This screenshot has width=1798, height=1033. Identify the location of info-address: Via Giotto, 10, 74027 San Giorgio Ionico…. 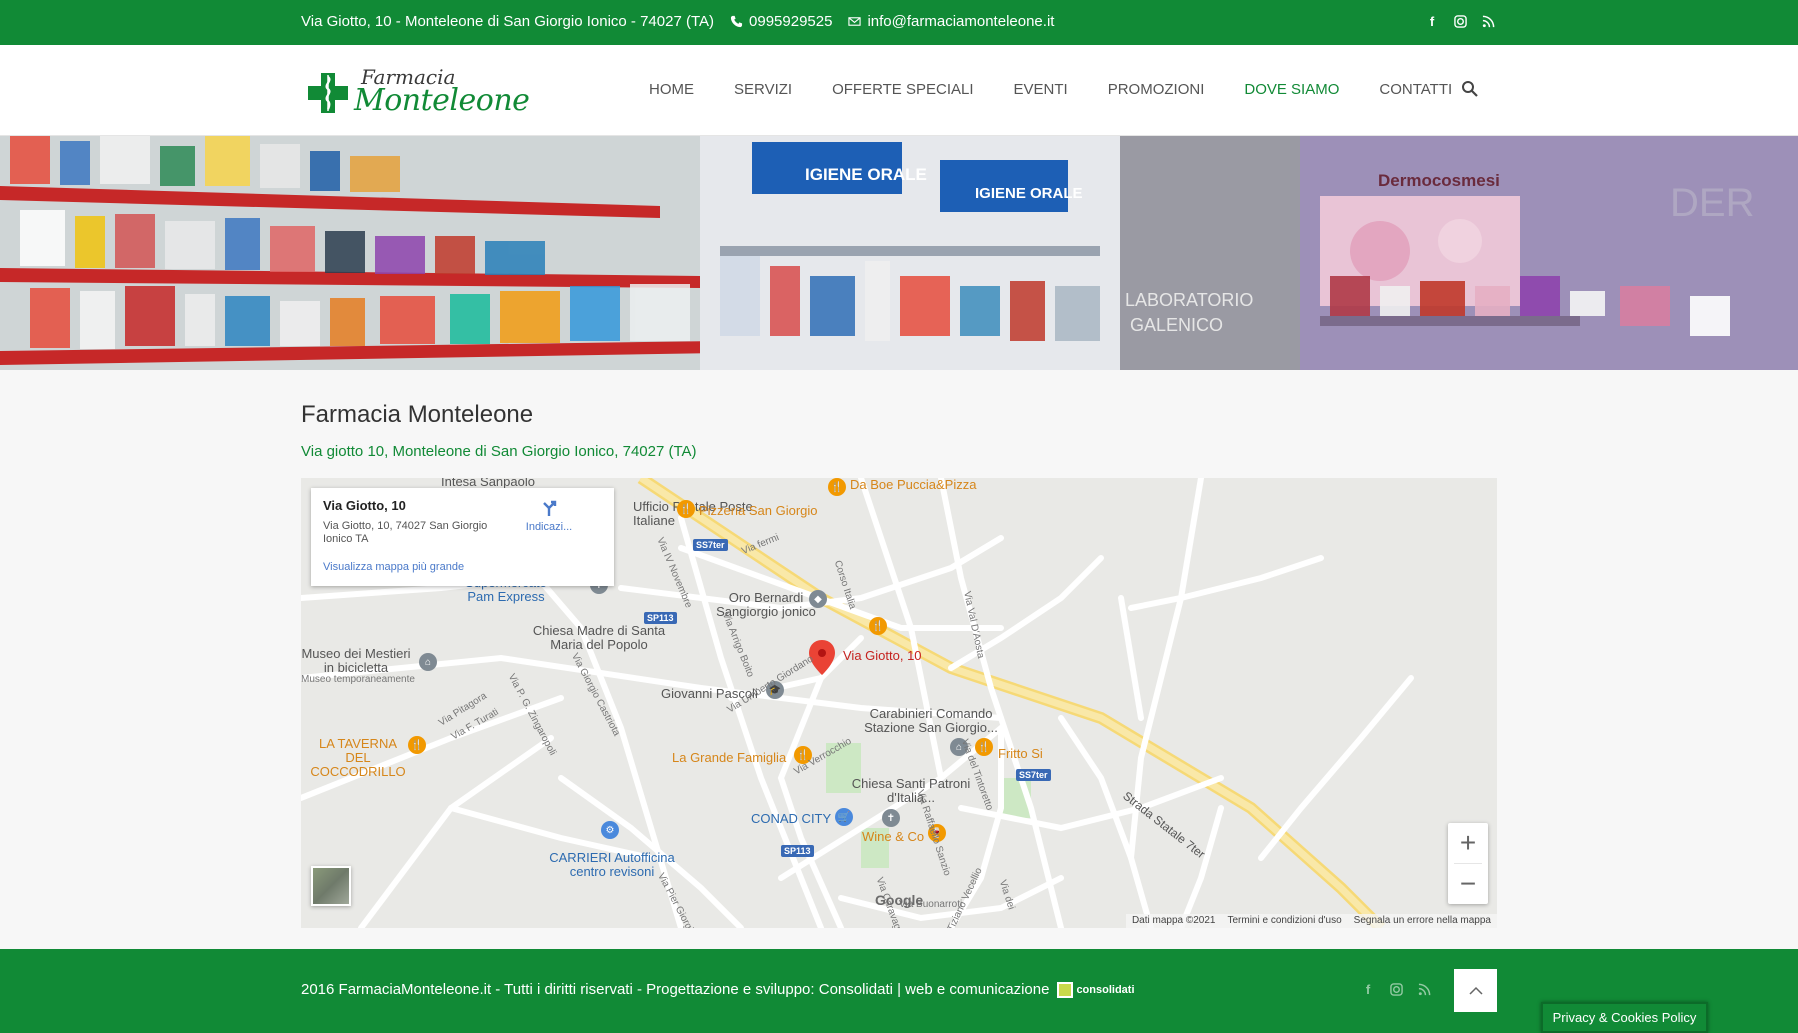
(405, 532).